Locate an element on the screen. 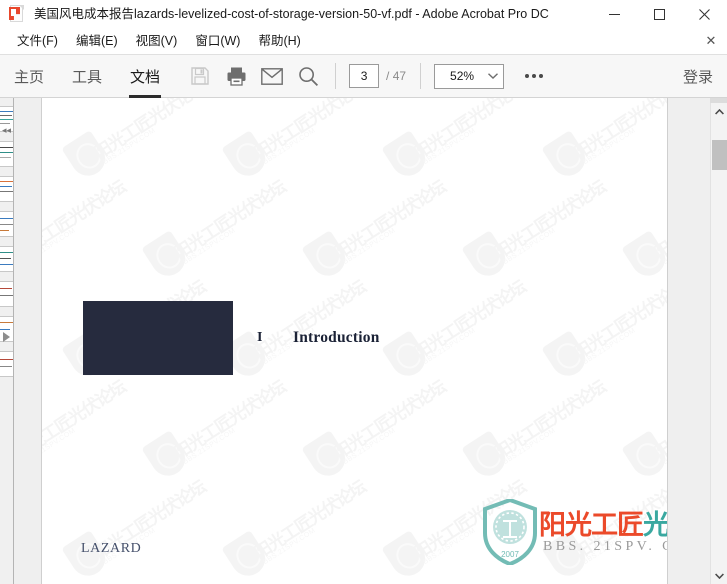  more-tools-button is located at coordinates (534, 76).